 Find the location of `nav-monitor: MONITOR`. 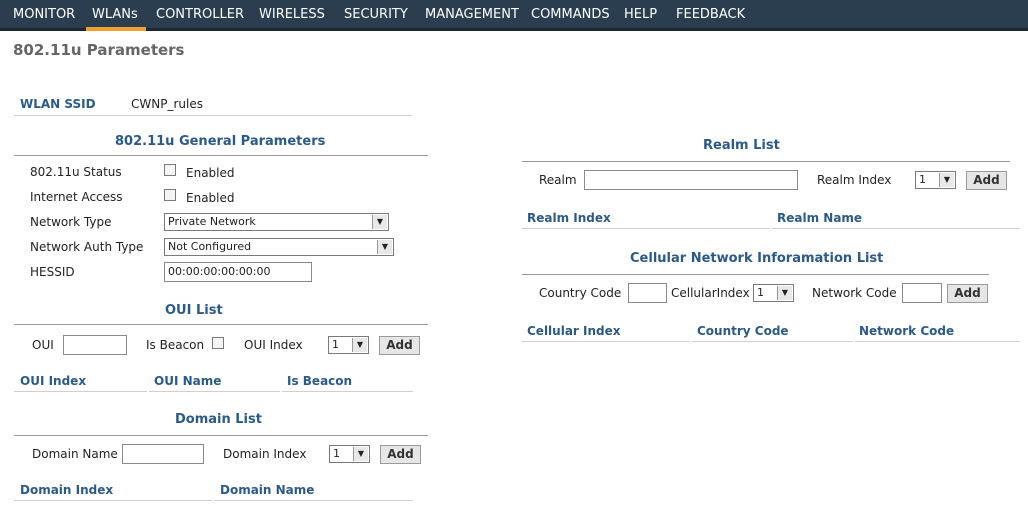

nav-monitor: MONITOR is located at coordinates (44, 15).